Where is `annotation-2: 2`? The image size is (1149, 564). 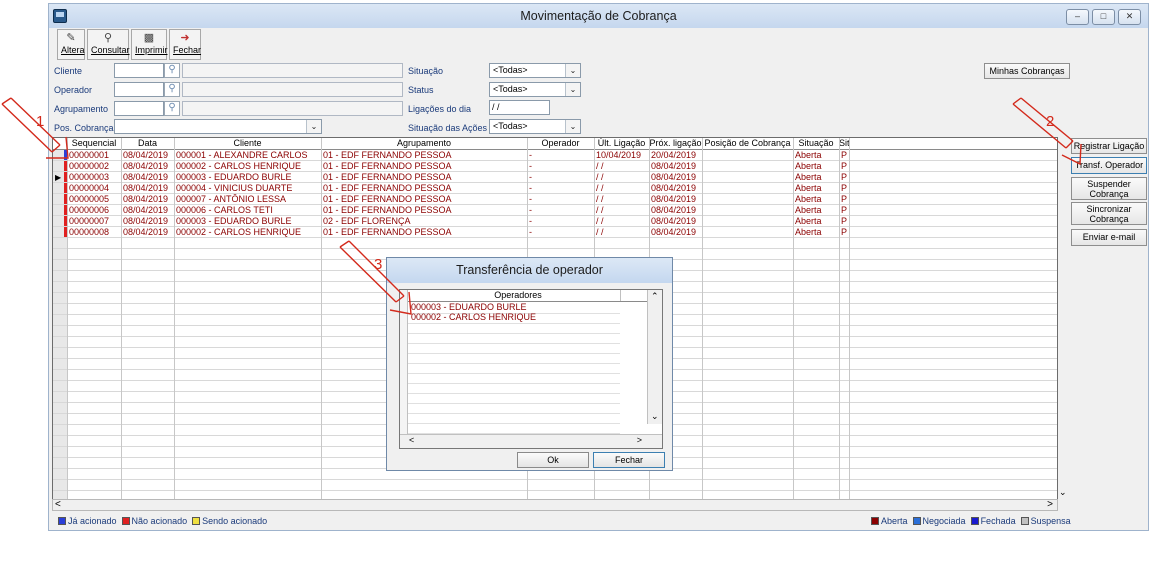
annotation-2: 2 is located at coordinates (1050, 121).